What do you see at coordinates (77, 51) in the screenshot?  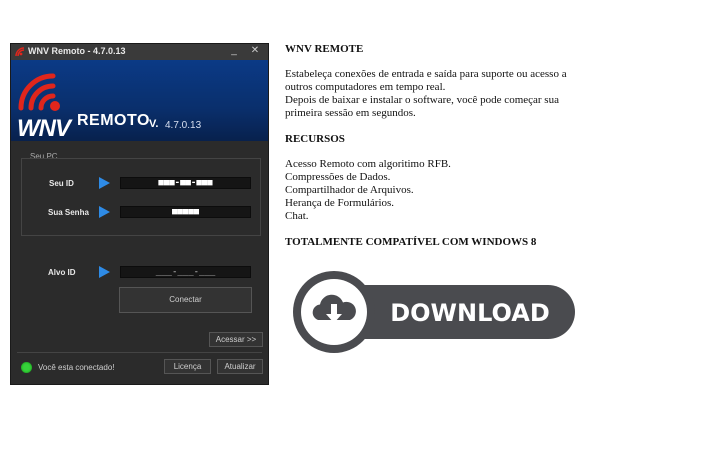 I see `window-title: WNV Remoto - 4.7.0.13` at bounding box center [77, 51].